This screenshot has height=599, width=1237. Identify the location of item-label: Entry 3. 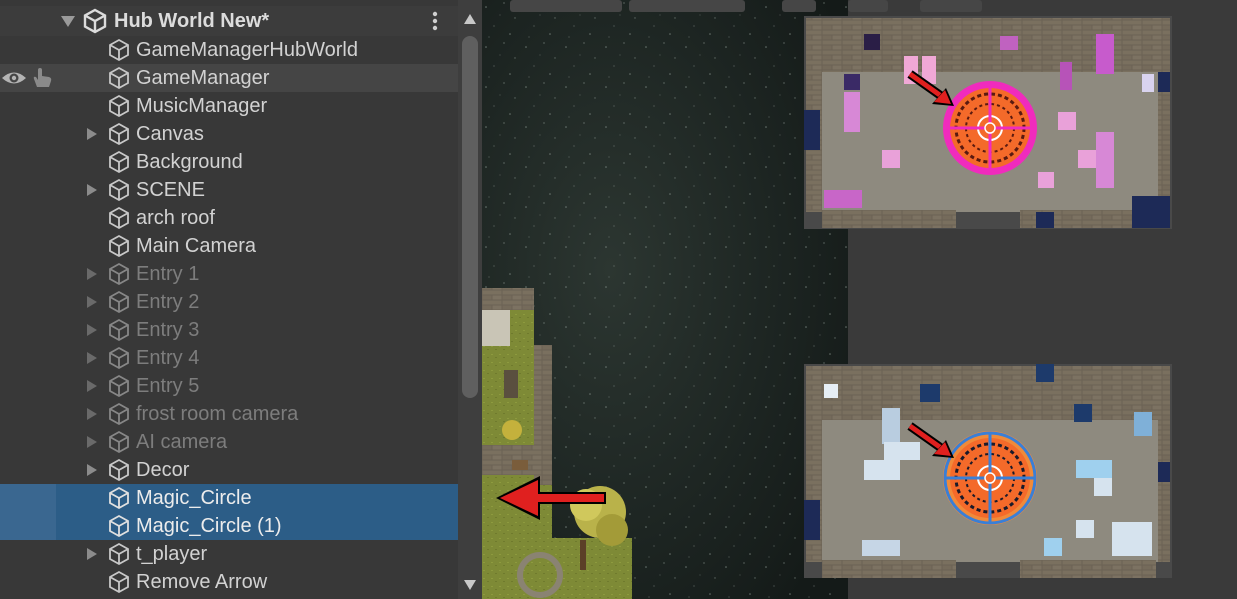
(168, 330).